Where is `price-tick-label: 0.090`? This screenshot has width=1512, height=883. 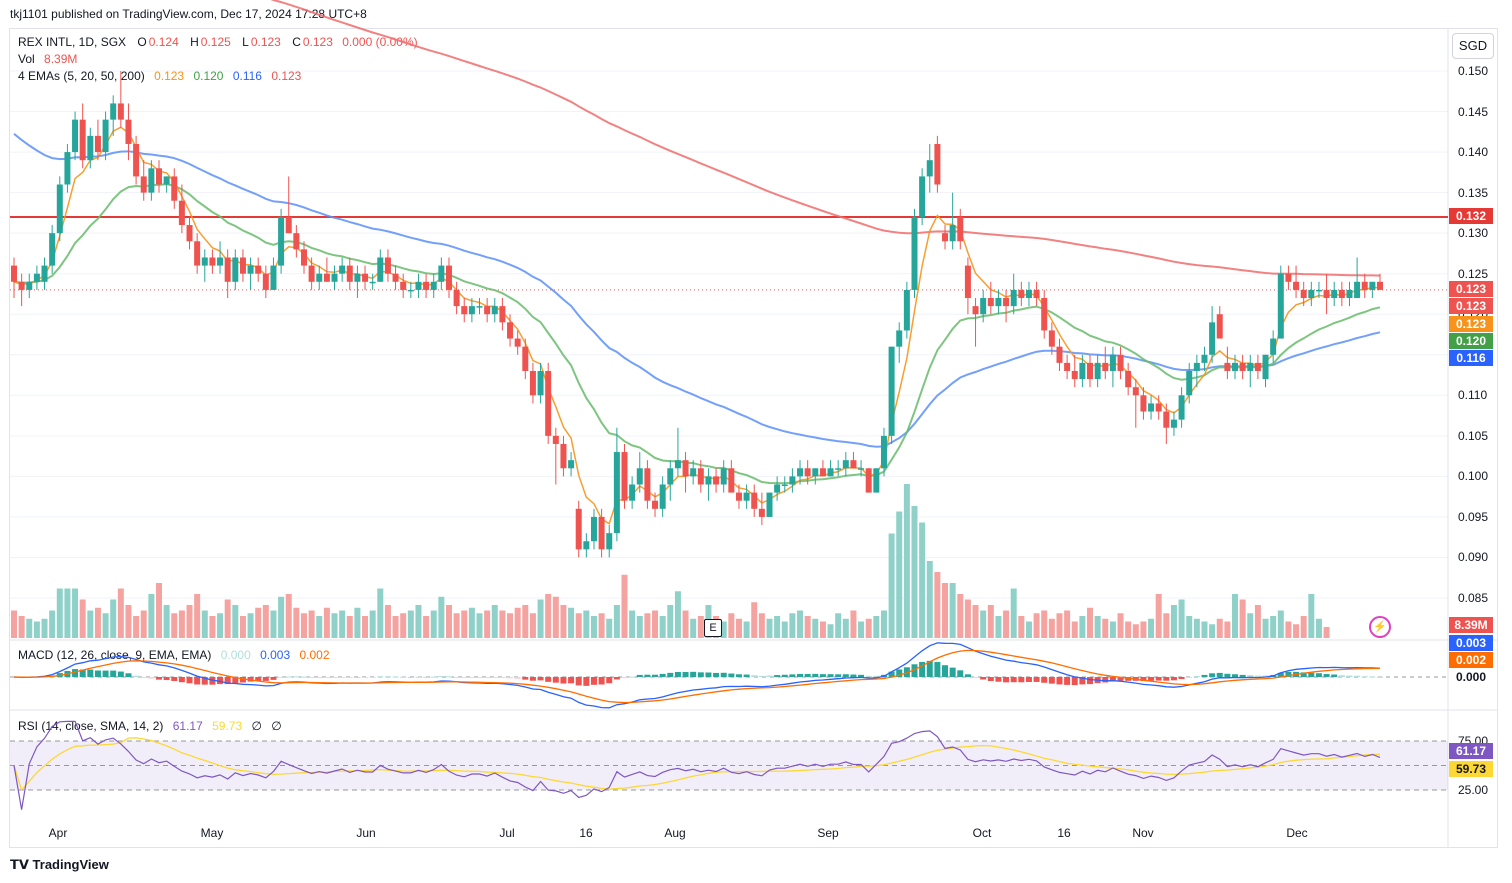
price-tick-label: 0.090 is located at coordinates (1473, 557).